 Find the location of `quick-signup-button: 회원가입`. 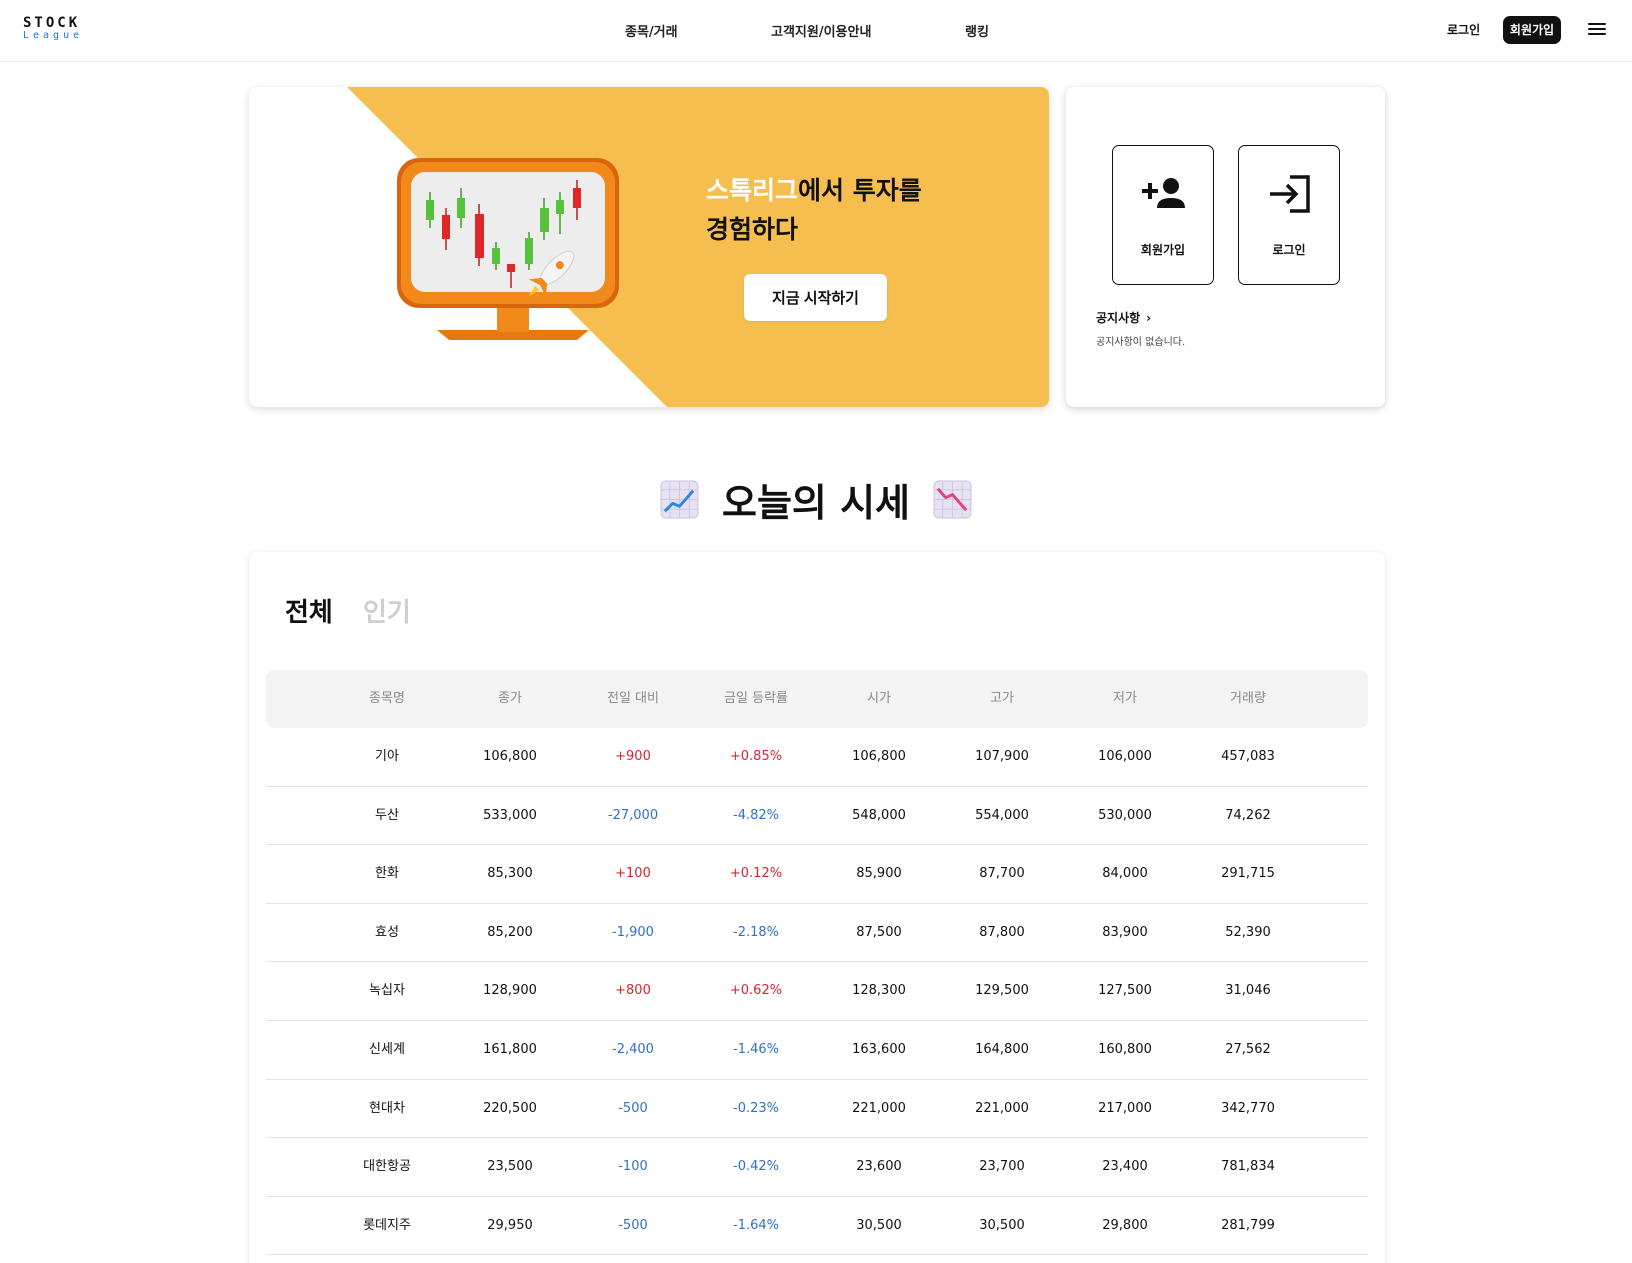

quick-signup-button: 회원가입 is located at coordinates (1163, 215).